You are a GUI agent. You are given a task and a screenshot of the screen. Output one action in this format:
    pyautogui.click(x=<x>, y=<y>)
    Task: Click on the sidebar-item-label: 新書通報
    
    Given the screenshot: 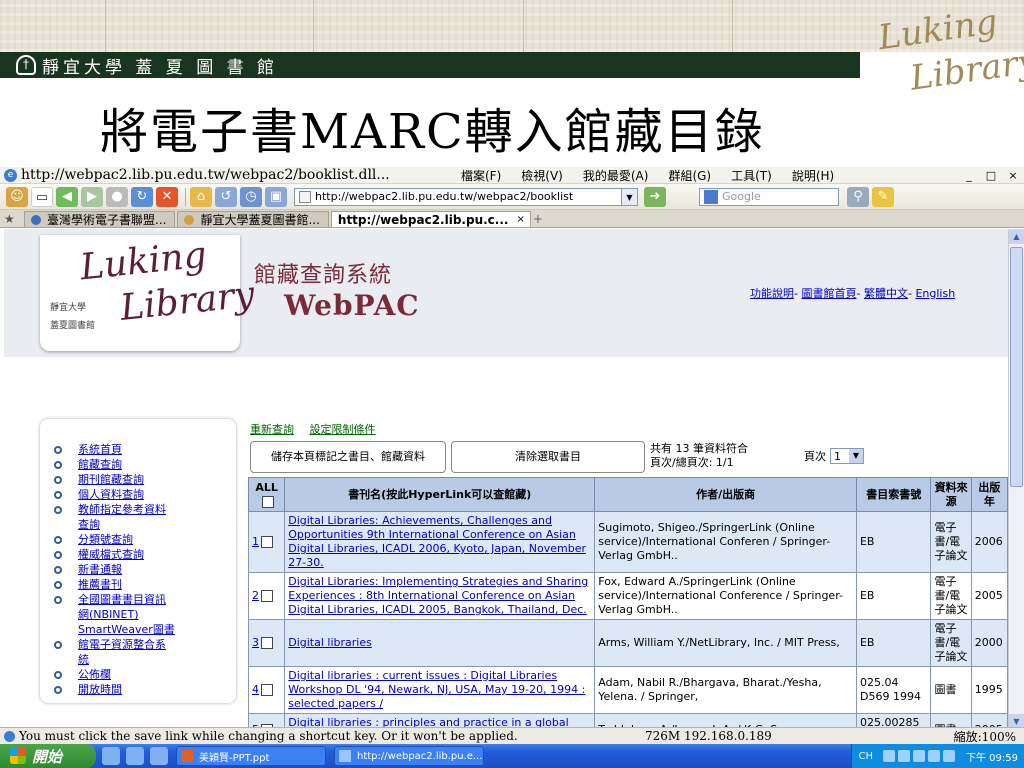 What is the action you would take?
    pyautogui.click(x=100, y=570)
    